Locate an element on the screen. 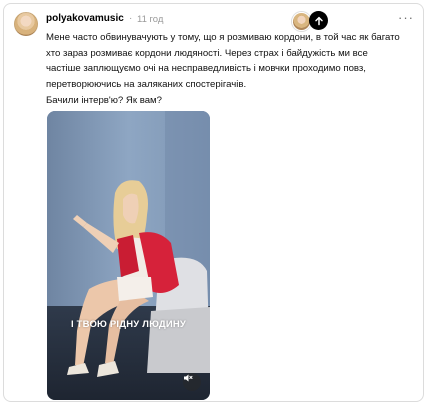 This screenshot has height=407, width=428. video-caption: І ТВОЮ РІДНУ ЛЮДИНУ is located at coordinates (128, 324).